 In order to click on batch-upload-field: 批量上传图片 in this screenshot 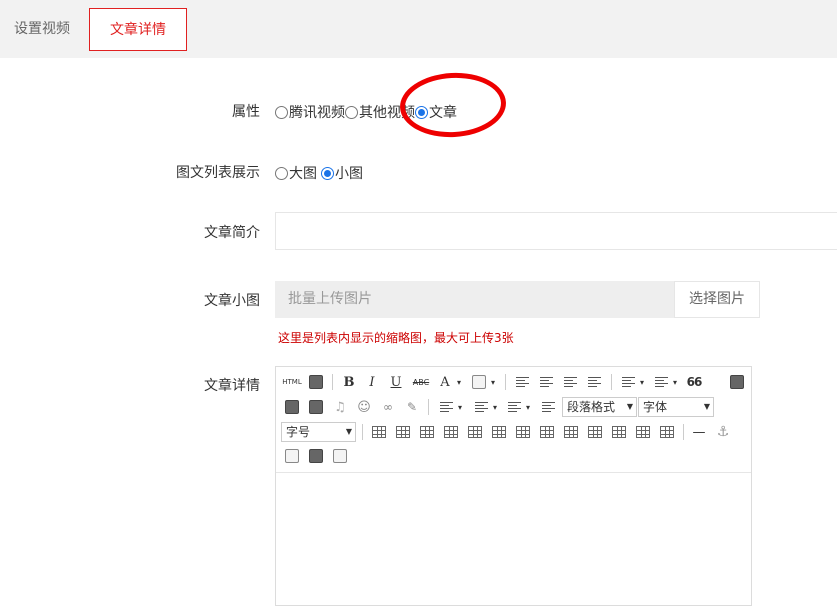, I will do `click(475, 299)`.